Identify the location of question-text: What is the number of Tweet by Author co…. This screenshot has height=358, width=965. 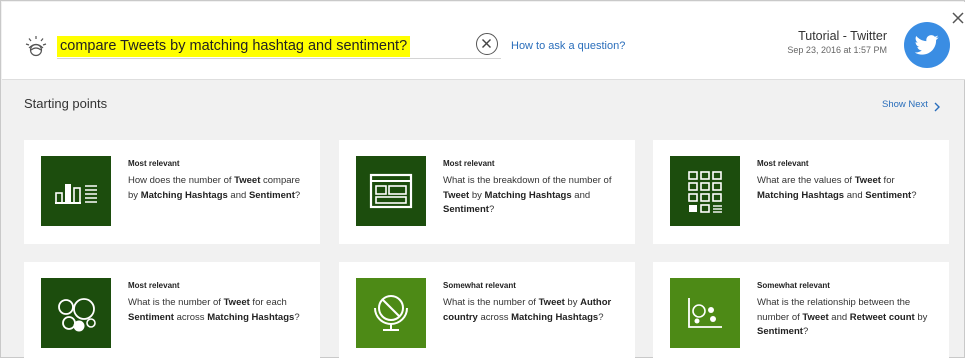
(533, 310).